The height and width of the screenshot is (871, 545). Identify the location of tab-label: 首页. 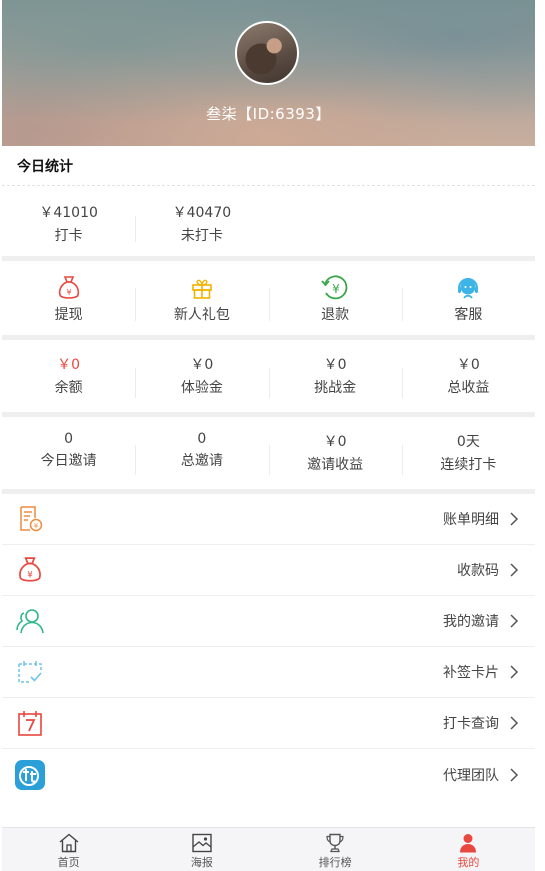
(68, 862).